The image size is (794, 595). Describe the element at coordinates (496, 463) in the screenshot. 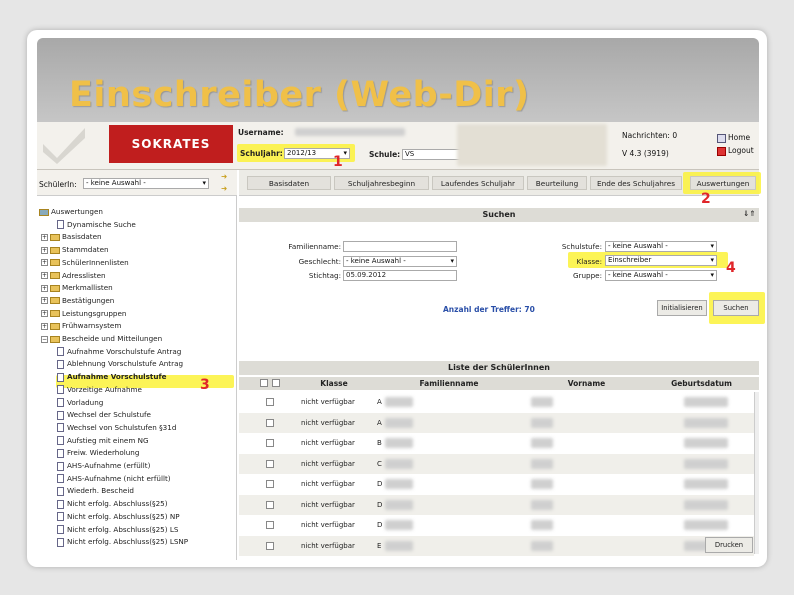

I see `table-row: nicht verfügbar C` at that location.